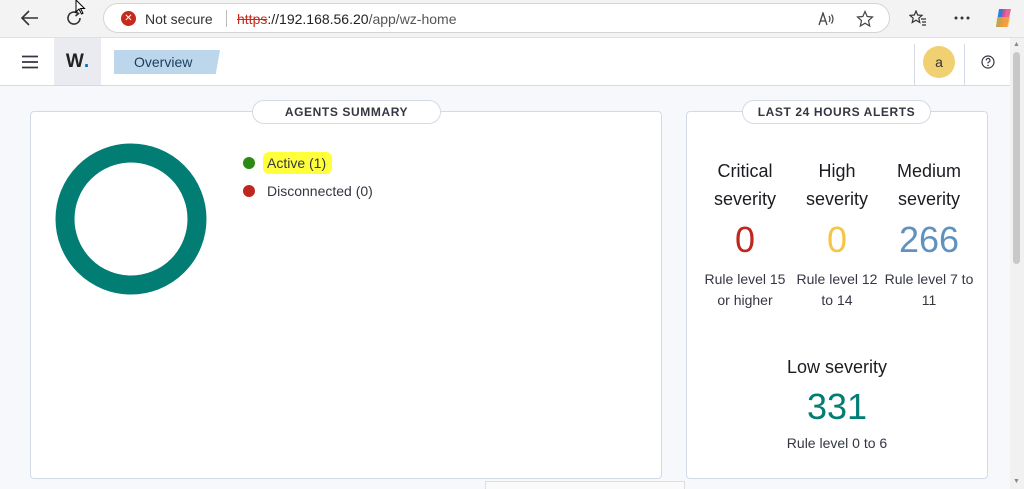 This screenshot has height=489, width=1024. What do you see at coordinates (128, 18) in the screenshot?
I see `not-secure-icon: ✕` at bounding box center [128, 18].